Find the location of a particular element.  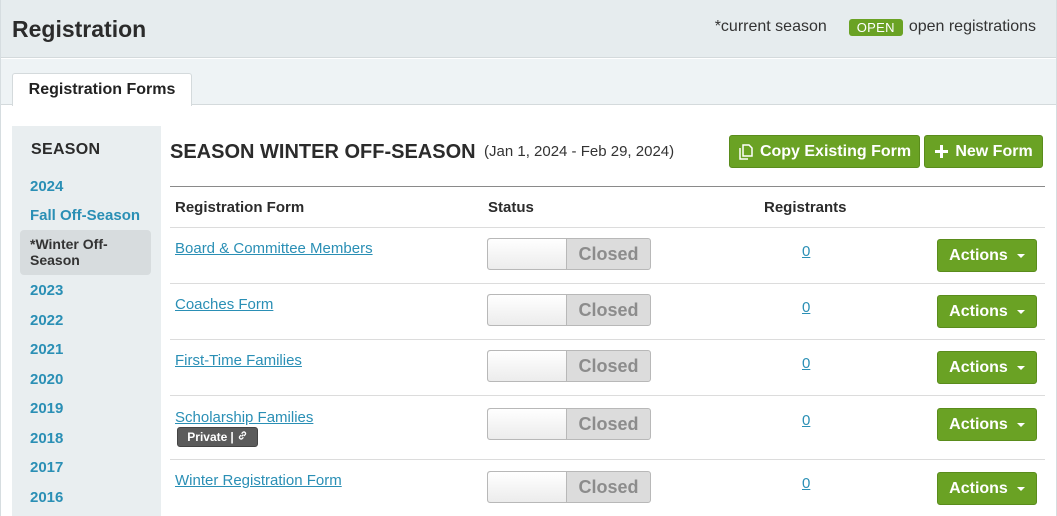

tab-bar: Registration Forms is located at coordinates (528, 82).